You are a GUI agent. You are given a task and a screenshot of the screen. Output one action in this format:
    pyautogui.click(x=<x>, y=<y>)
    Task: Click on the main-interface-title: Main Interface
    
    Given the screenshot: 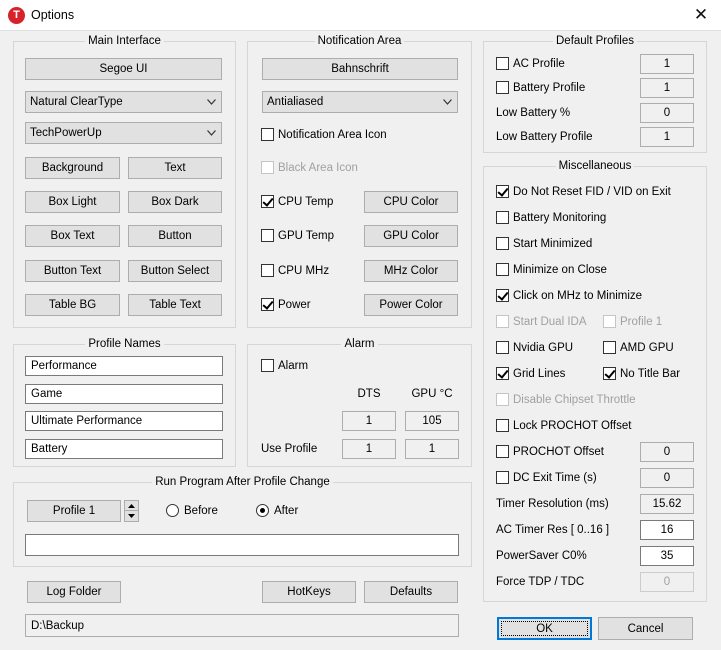 What is the action you would take?
    pyautogui.click(x=124, y=41)
    